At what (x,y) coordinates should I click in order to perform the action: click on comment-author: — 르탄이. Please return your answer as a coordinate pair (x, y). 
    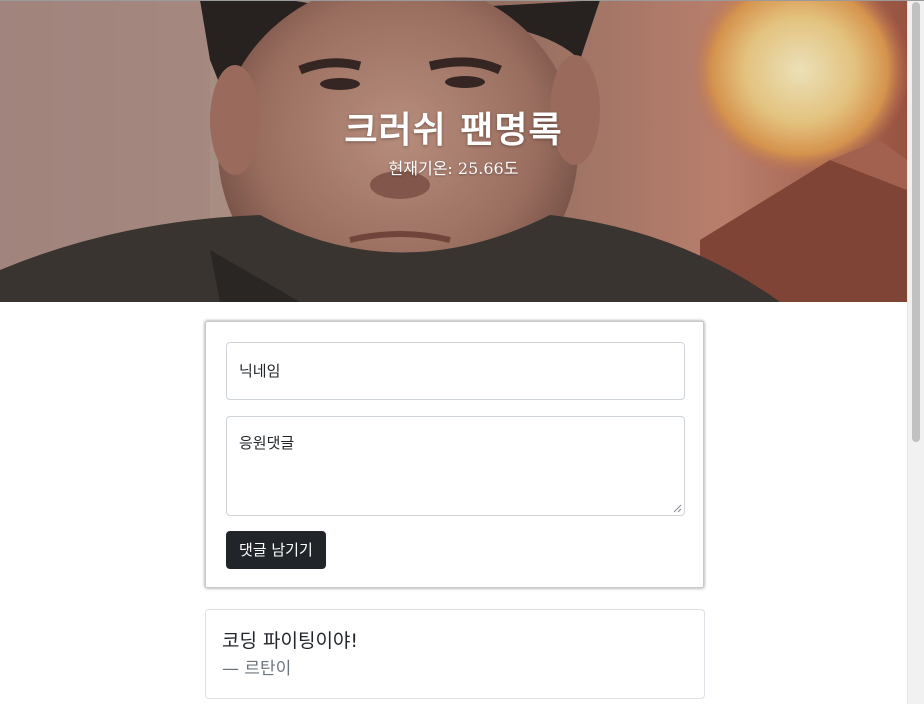
    Looking at the image, I should click on (257, 669).